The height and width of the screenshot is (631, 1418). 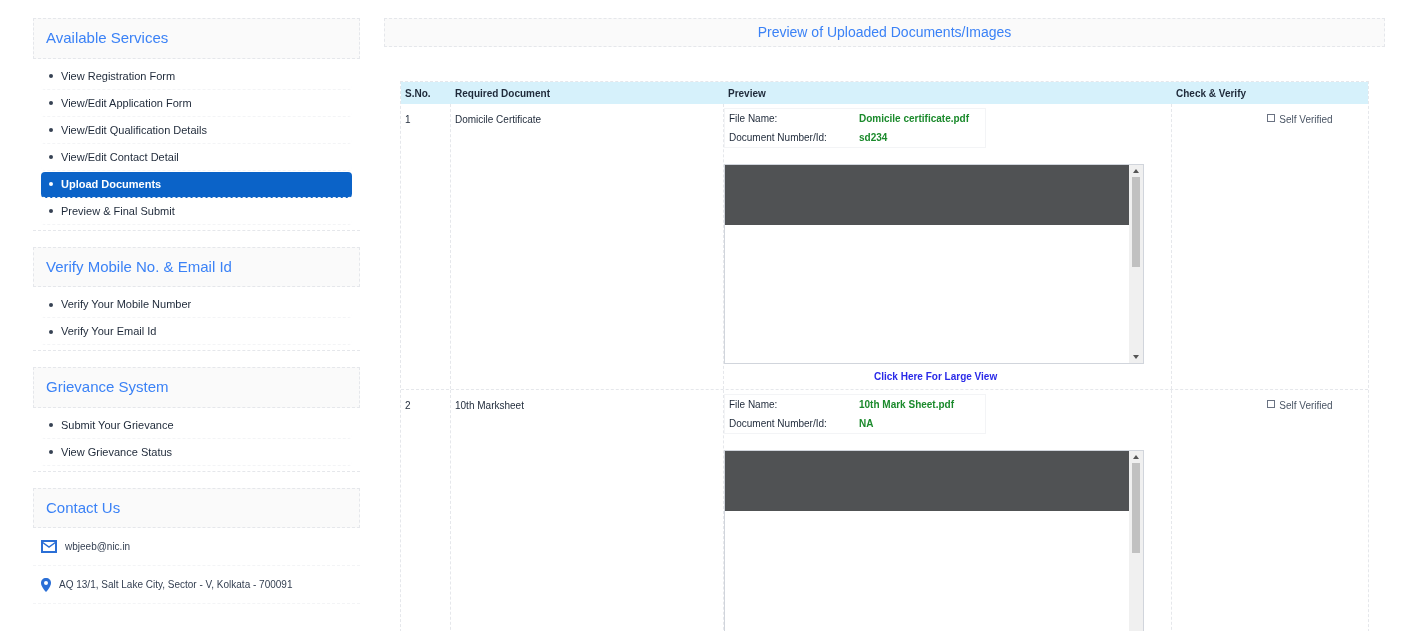 What do you see at coordinates (873, 138) in the screenshot?
I see `document-number: sd234` at bounding box center [873, 138].